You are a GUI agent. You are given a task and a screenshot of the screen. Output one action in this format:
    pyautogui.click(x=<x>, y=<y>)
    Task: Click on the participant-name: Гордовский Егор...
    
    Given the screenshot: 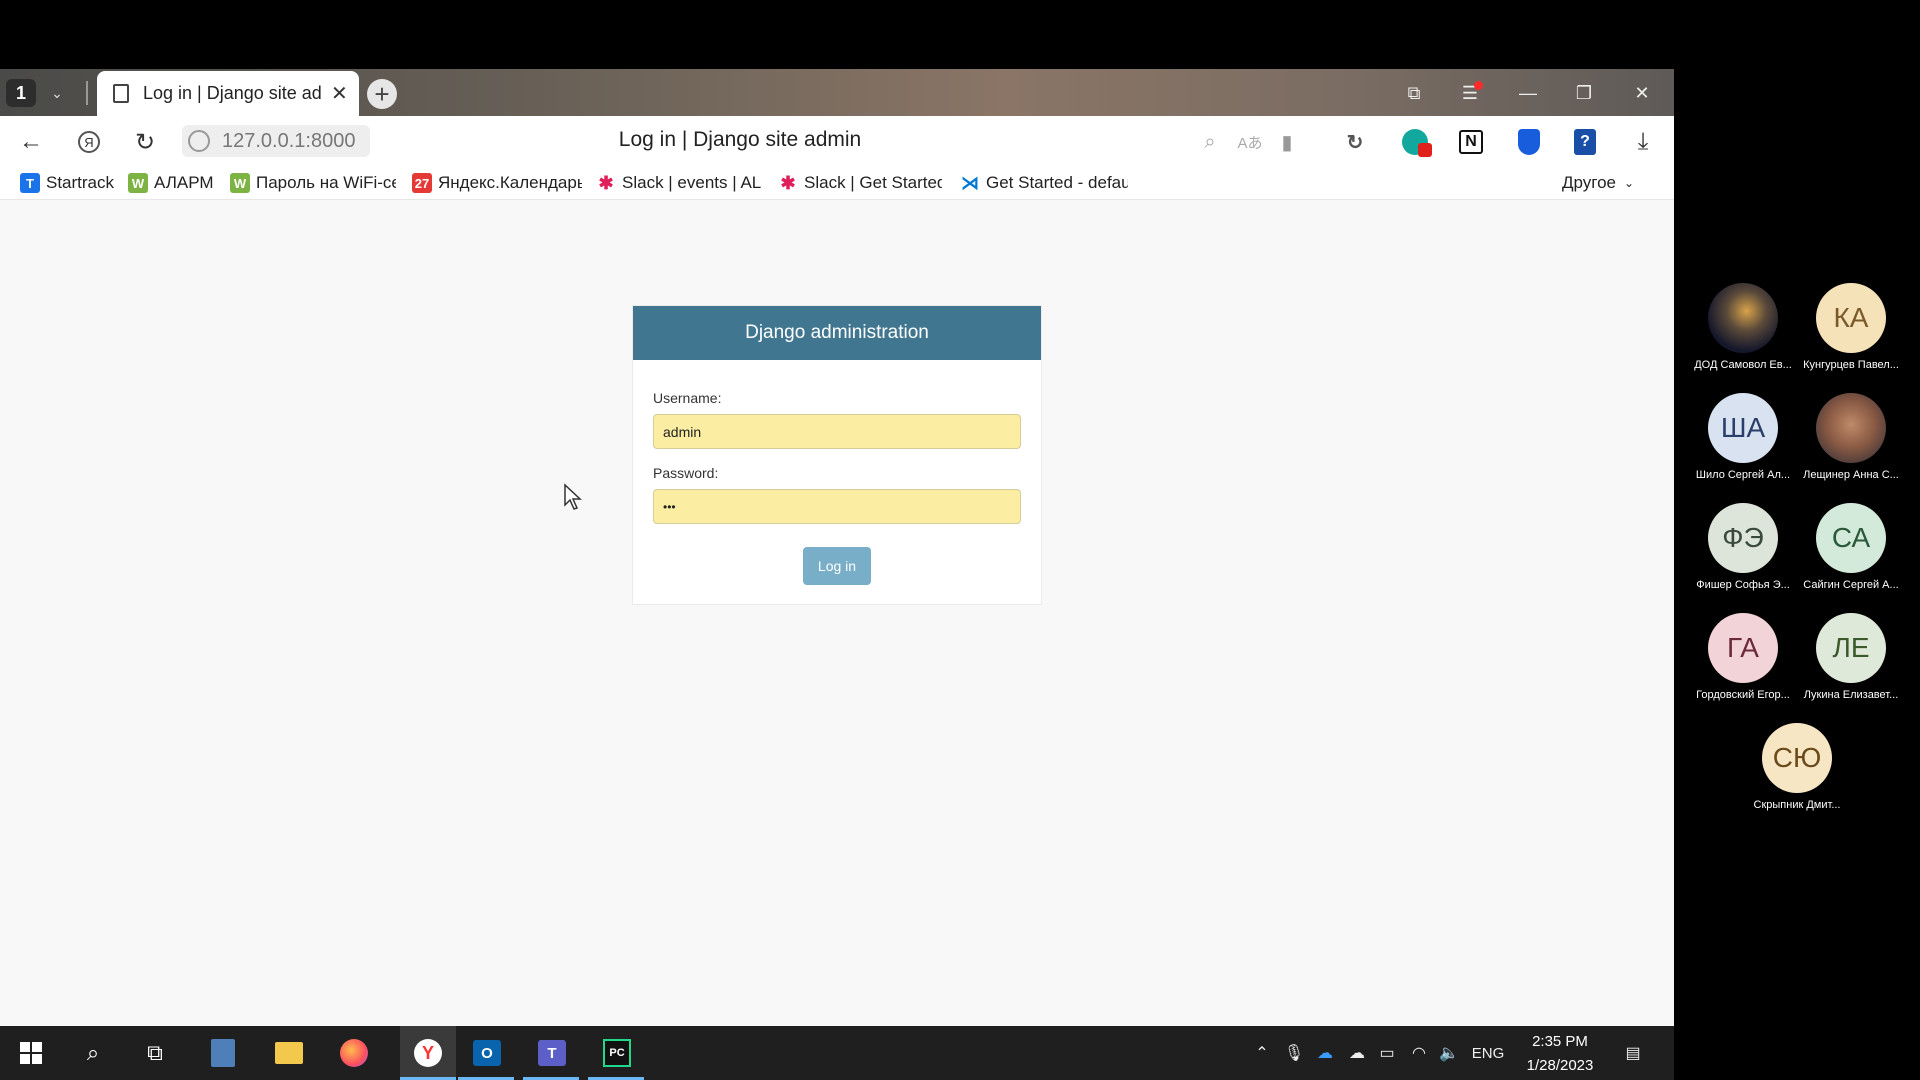 What is the action you would take?
    pyautogui.click(x=1743, y=695)
    